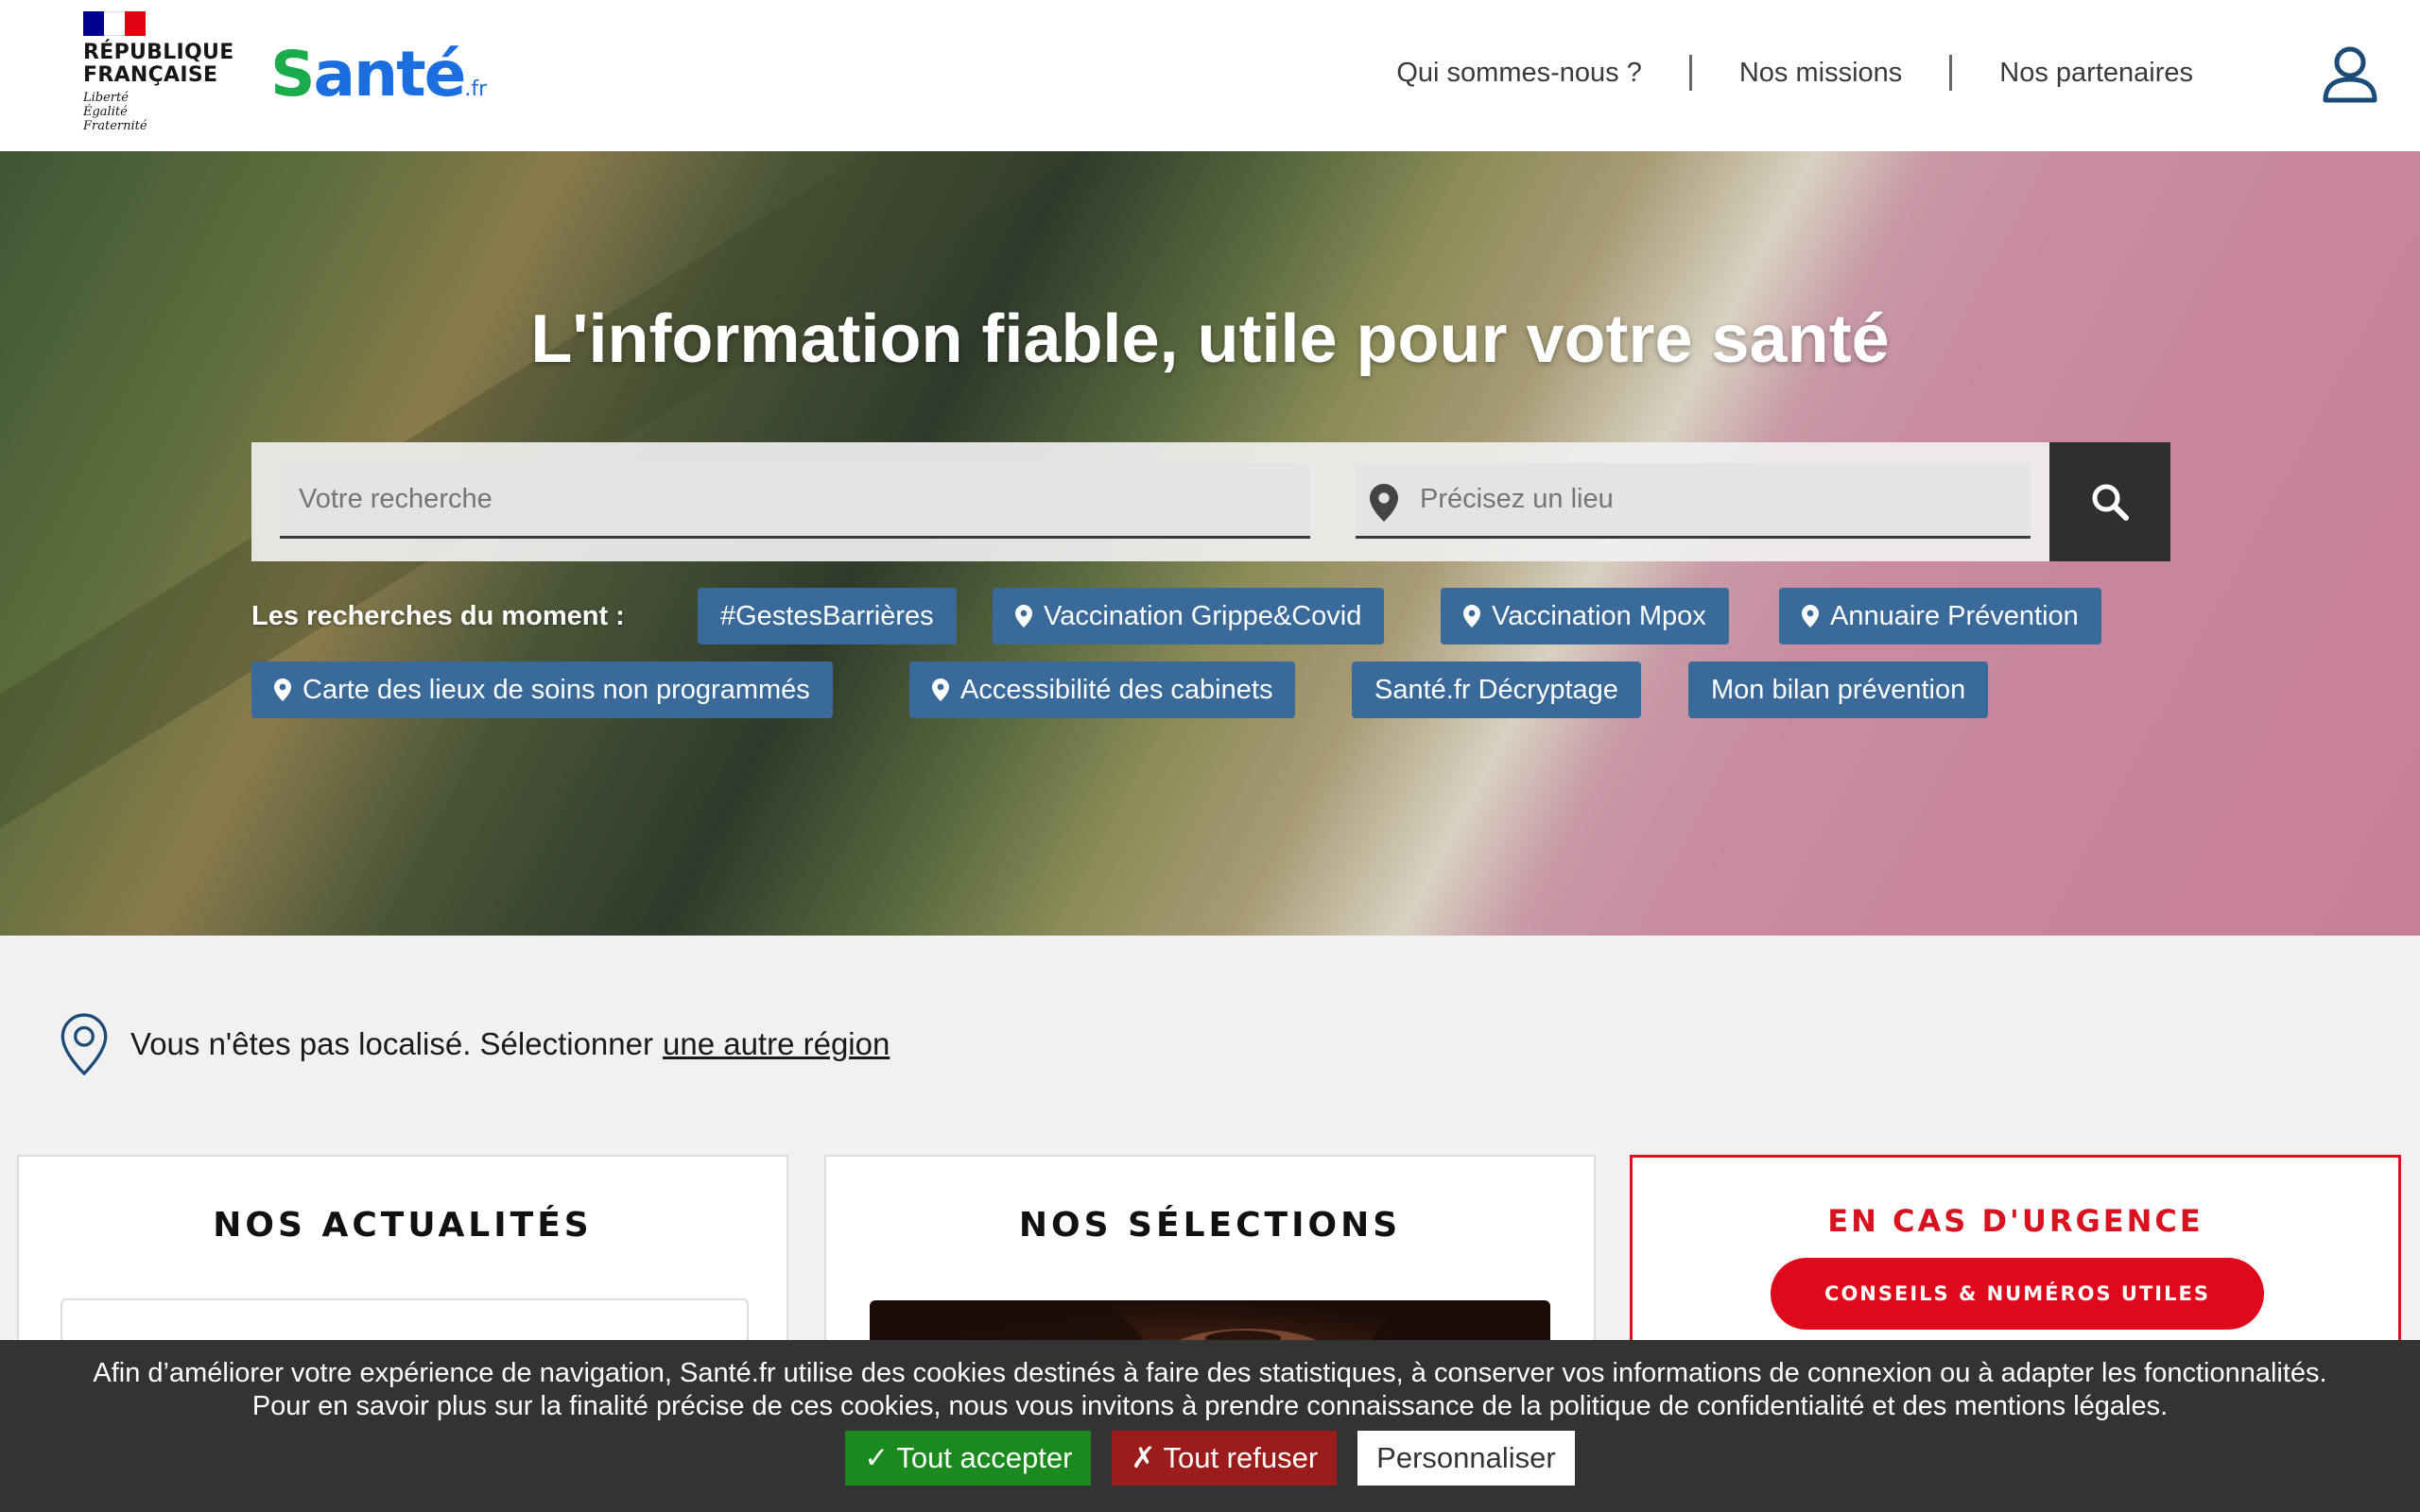  I want to click on search-form, so click(1210, 501).